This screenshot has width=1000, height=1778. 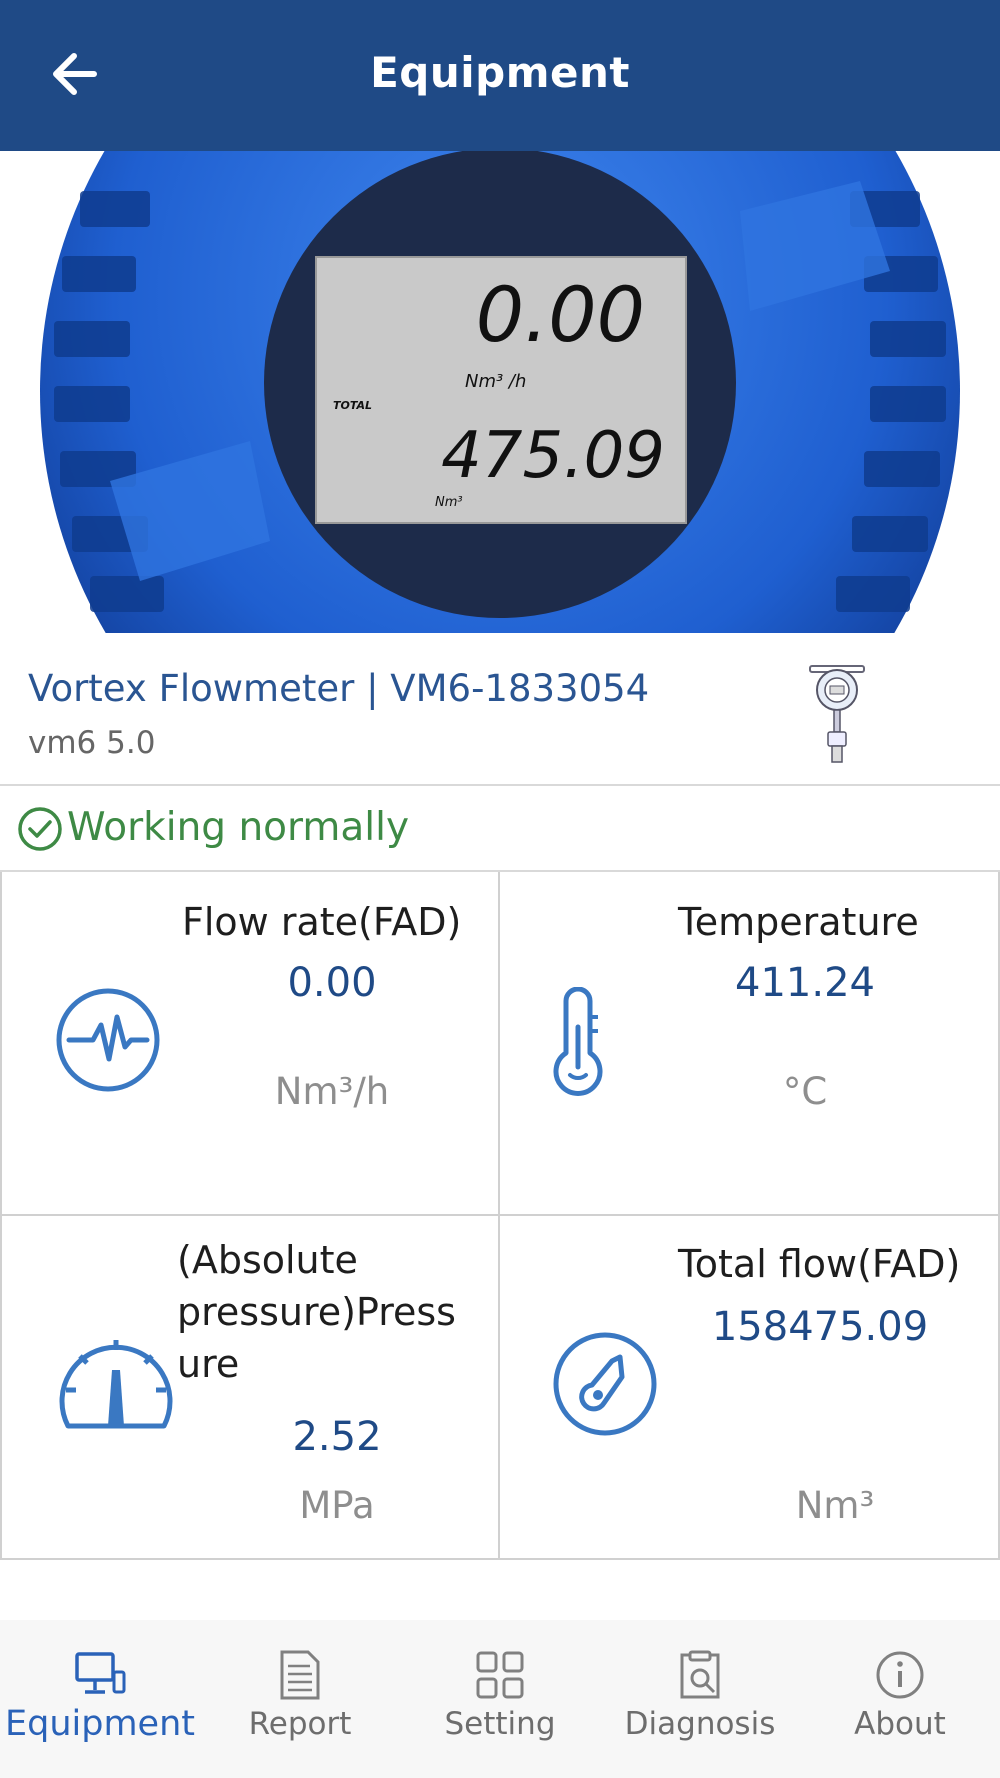 I want to click on thermometer-icon, so click(x=578, y=1041).